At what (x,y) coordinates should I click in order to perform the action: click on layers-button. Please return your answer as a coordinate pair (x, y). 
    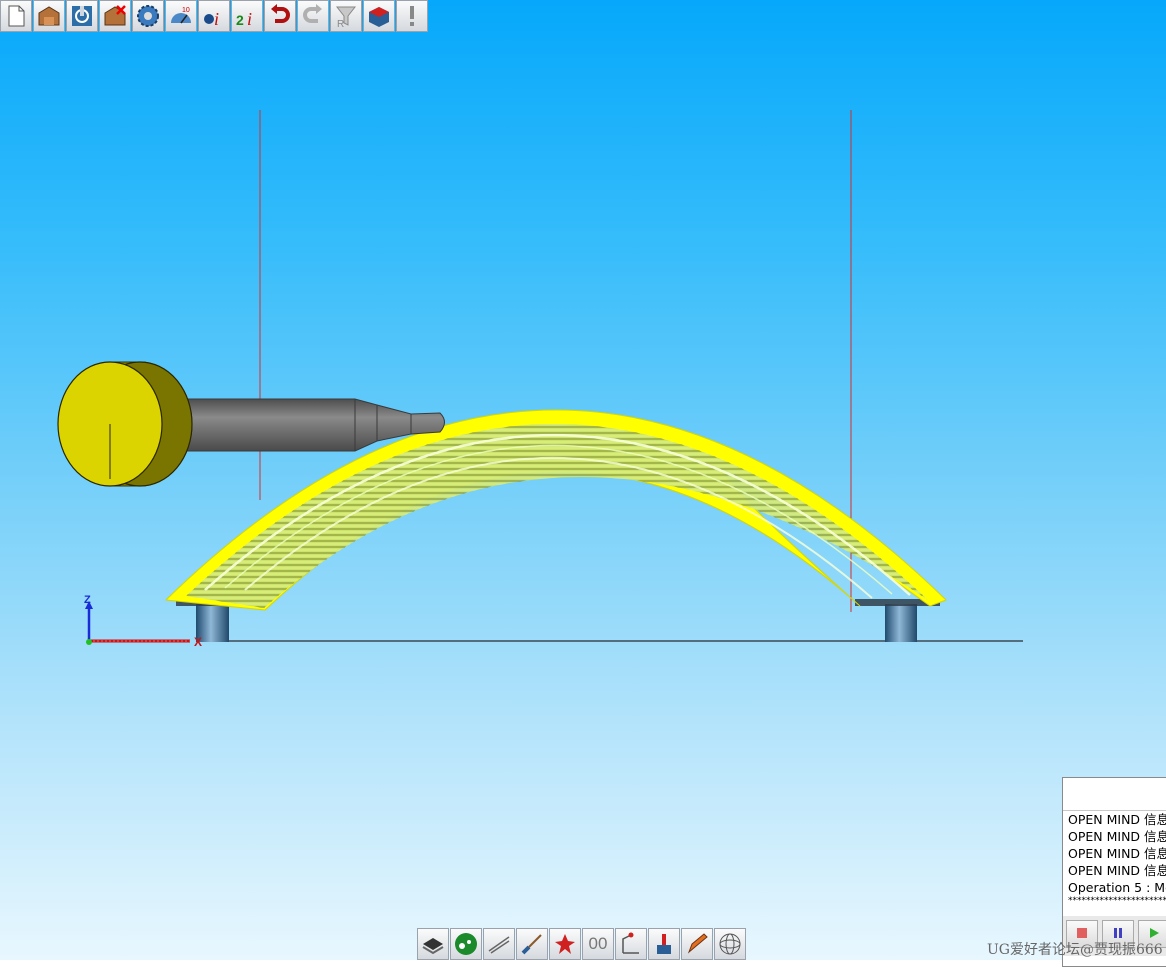
    Looking at the image, I should click on (433, 944).